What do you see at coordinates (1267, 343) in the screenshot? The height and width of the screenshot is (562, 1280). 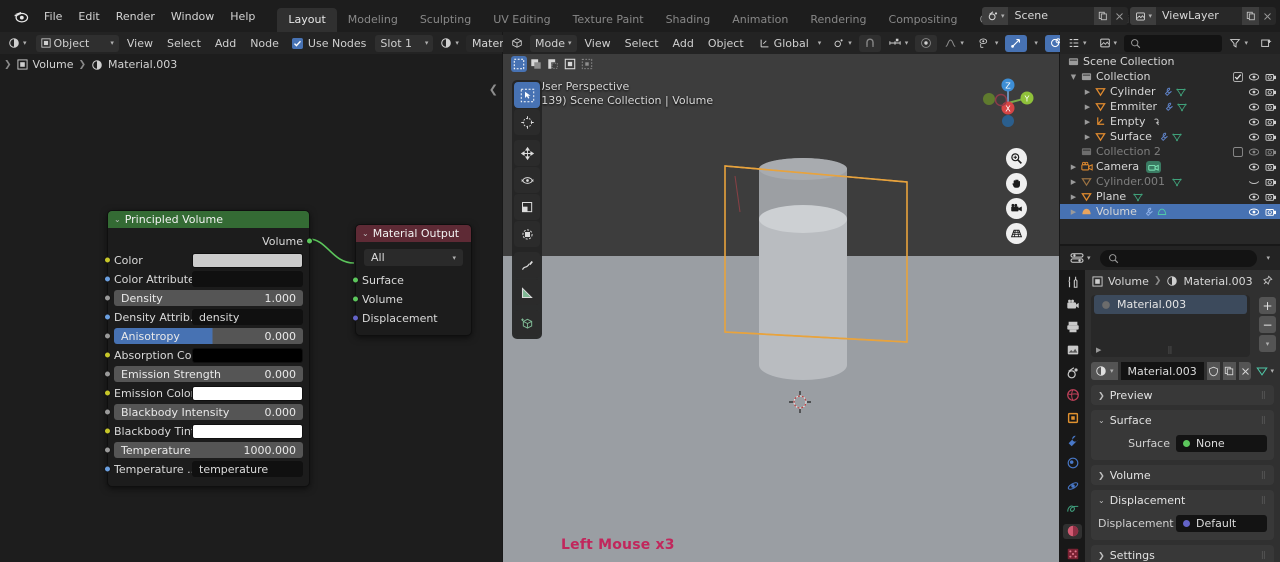 I see `material-slot-specials-menu: ▾` at bounding box center [1267, 343].